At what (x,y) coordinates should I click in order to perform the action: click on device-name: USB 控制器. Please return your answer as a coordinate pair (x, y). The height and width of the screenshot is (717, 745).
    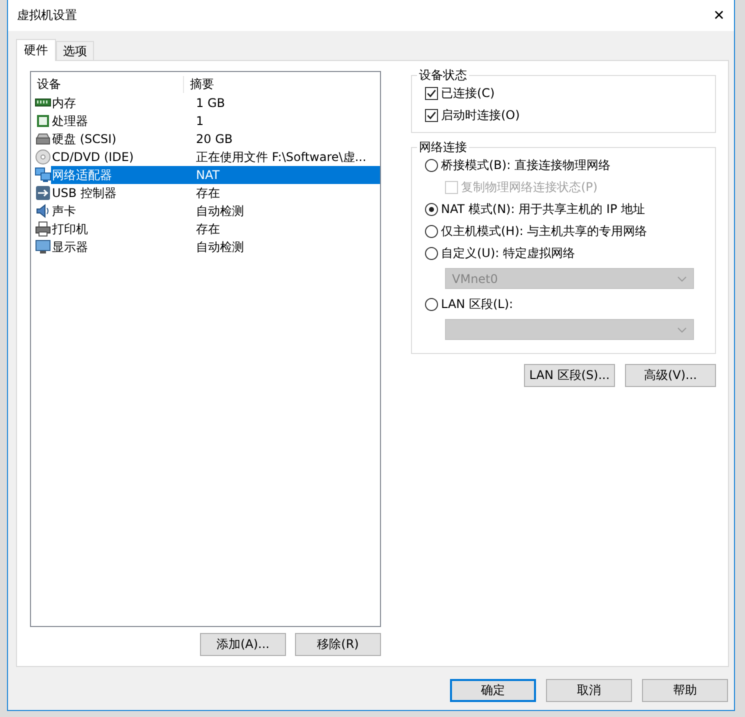
    Looking at the image, I should click on (120, 193).